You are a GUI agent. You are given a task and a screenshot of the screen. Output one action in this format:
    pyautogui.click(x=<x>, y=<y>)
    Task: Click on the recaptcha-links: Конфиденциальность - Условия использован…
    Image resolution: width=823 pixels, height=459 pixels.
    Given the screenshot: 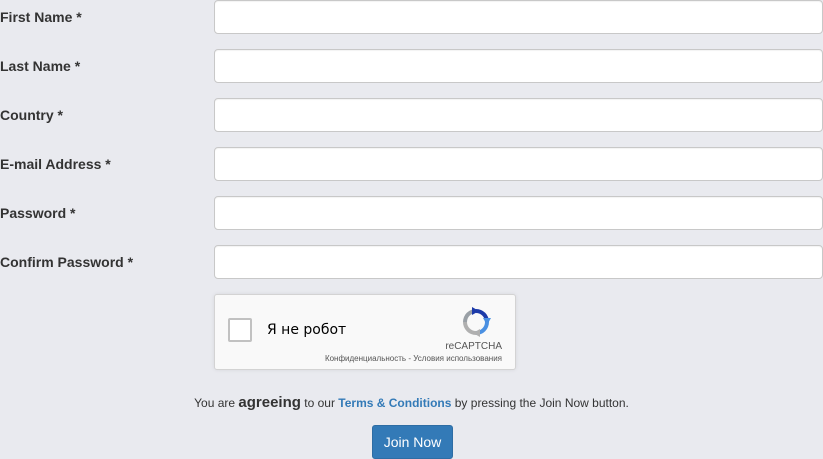 What is the action you would take?
    pyautogui.click(x=413, y=358)
    